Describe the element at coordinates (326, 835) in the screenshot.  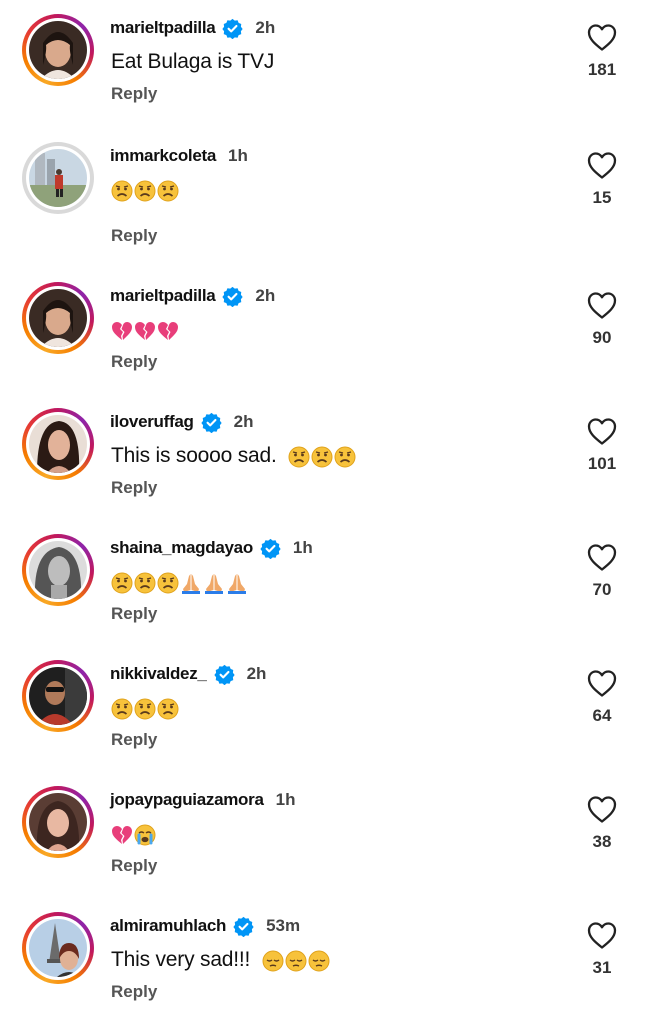
I see `comment-item: jopaypaguiazamora 1h Reply 38` at that location.